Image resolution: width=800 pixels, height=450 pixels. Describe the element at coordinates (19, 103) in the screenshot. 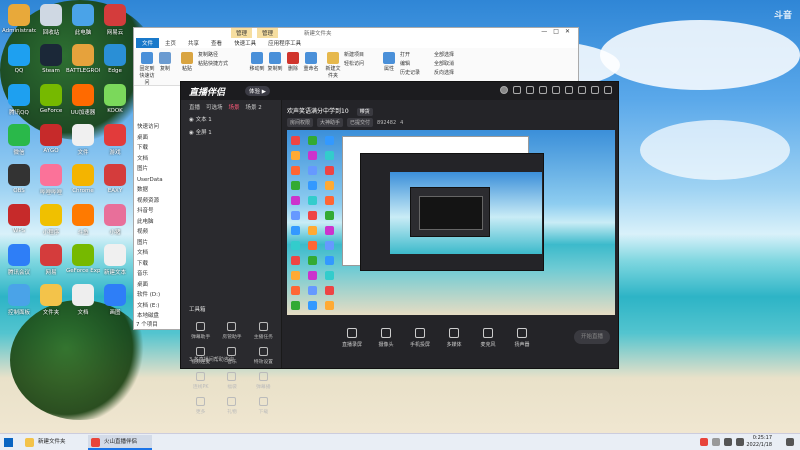

I see `desktop-icon: 腾讯QQ` at that location.